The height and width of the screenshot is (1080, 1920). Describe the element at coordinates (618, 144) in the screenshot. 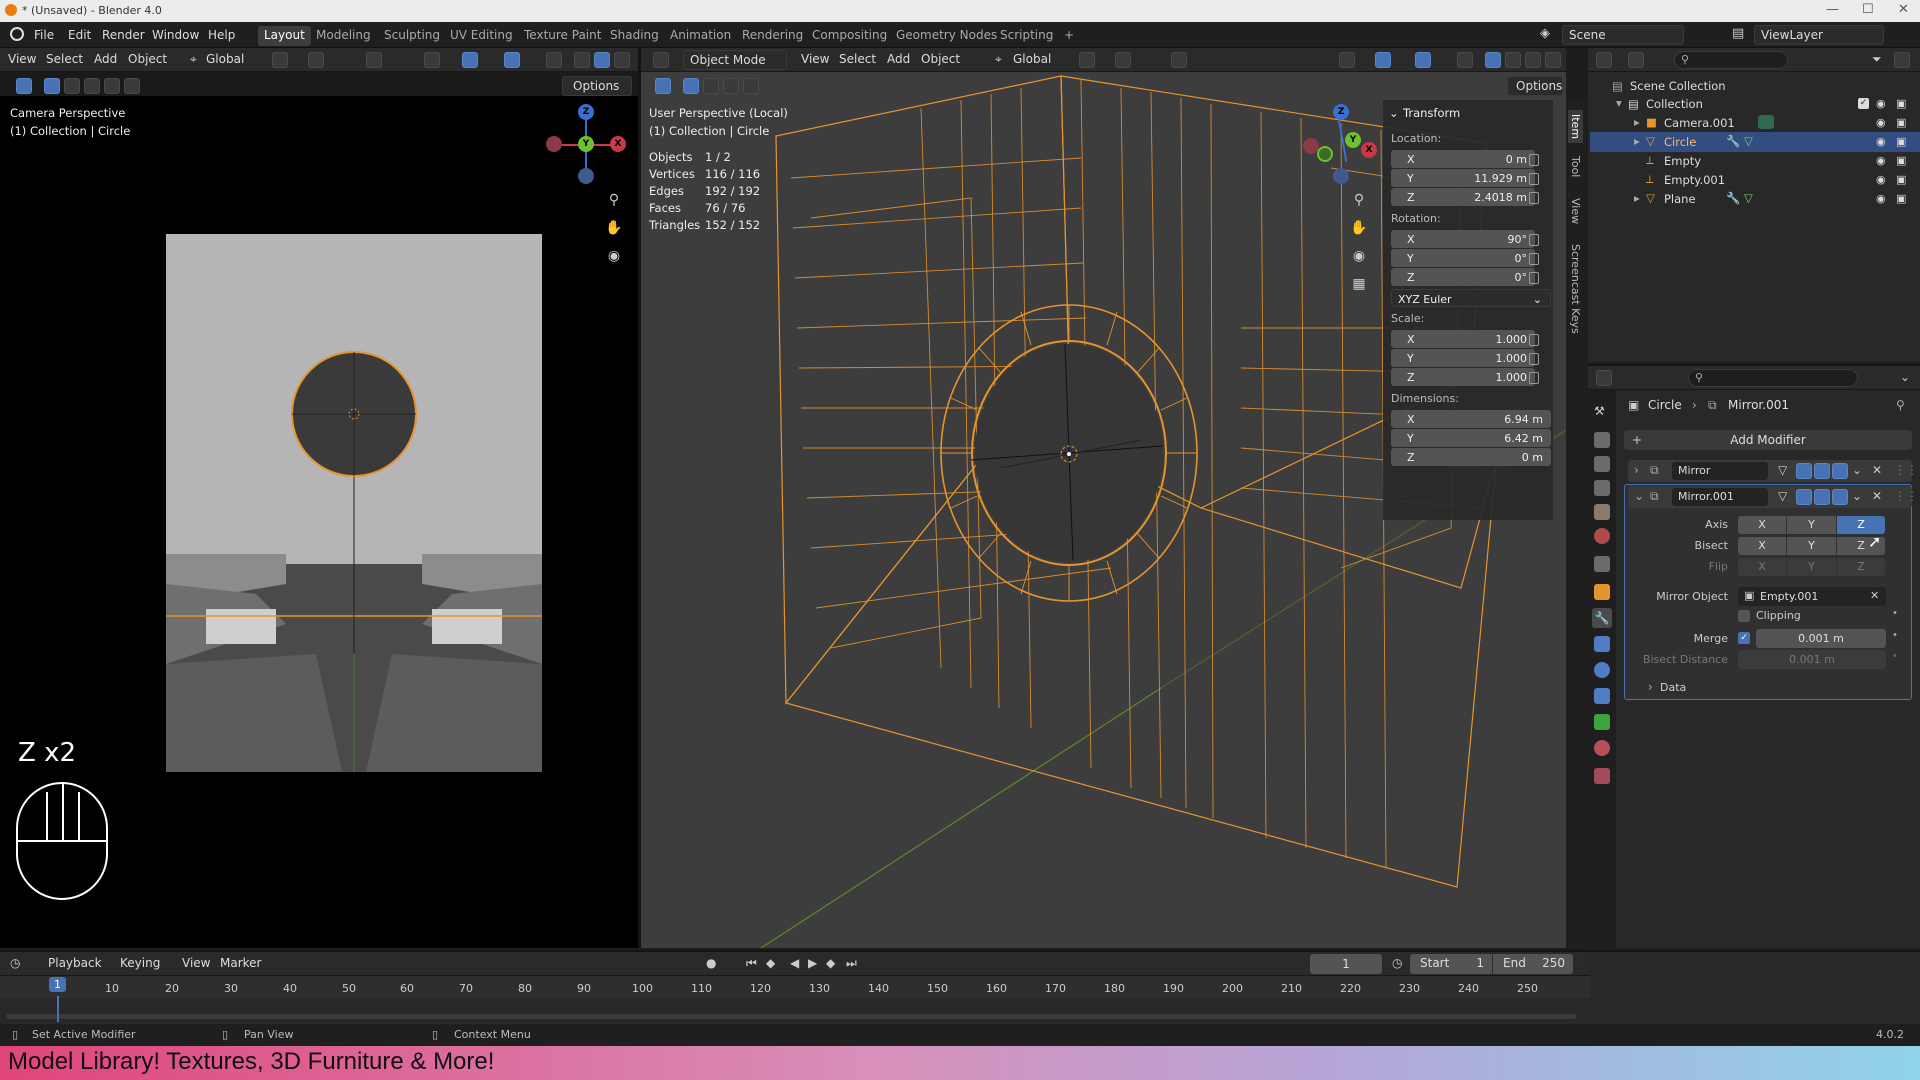

I see `gizmo-x-icon: X` at that location.